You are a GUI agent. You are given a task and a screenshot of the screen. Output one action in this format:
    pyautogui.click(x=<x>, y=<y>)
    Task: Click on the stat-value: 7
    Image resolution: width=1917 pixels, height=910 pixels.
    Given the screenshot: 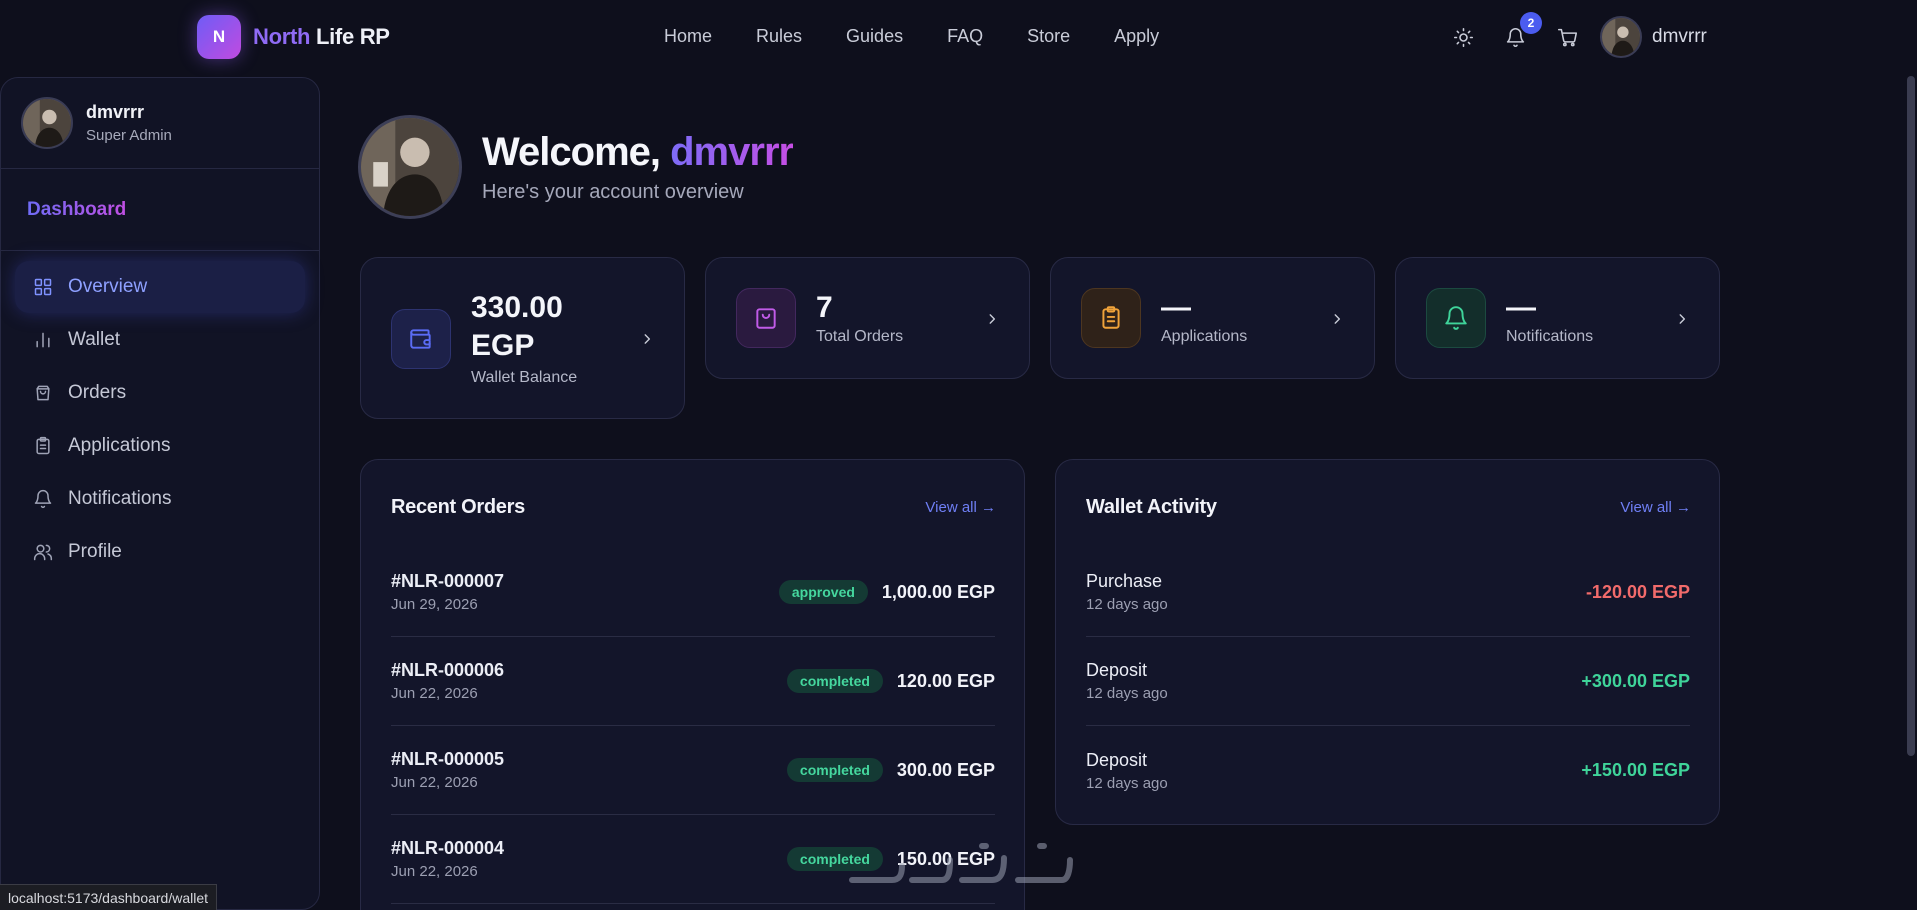 What is the action you would take?
    pyautogui.click(x=824, y=307)
    